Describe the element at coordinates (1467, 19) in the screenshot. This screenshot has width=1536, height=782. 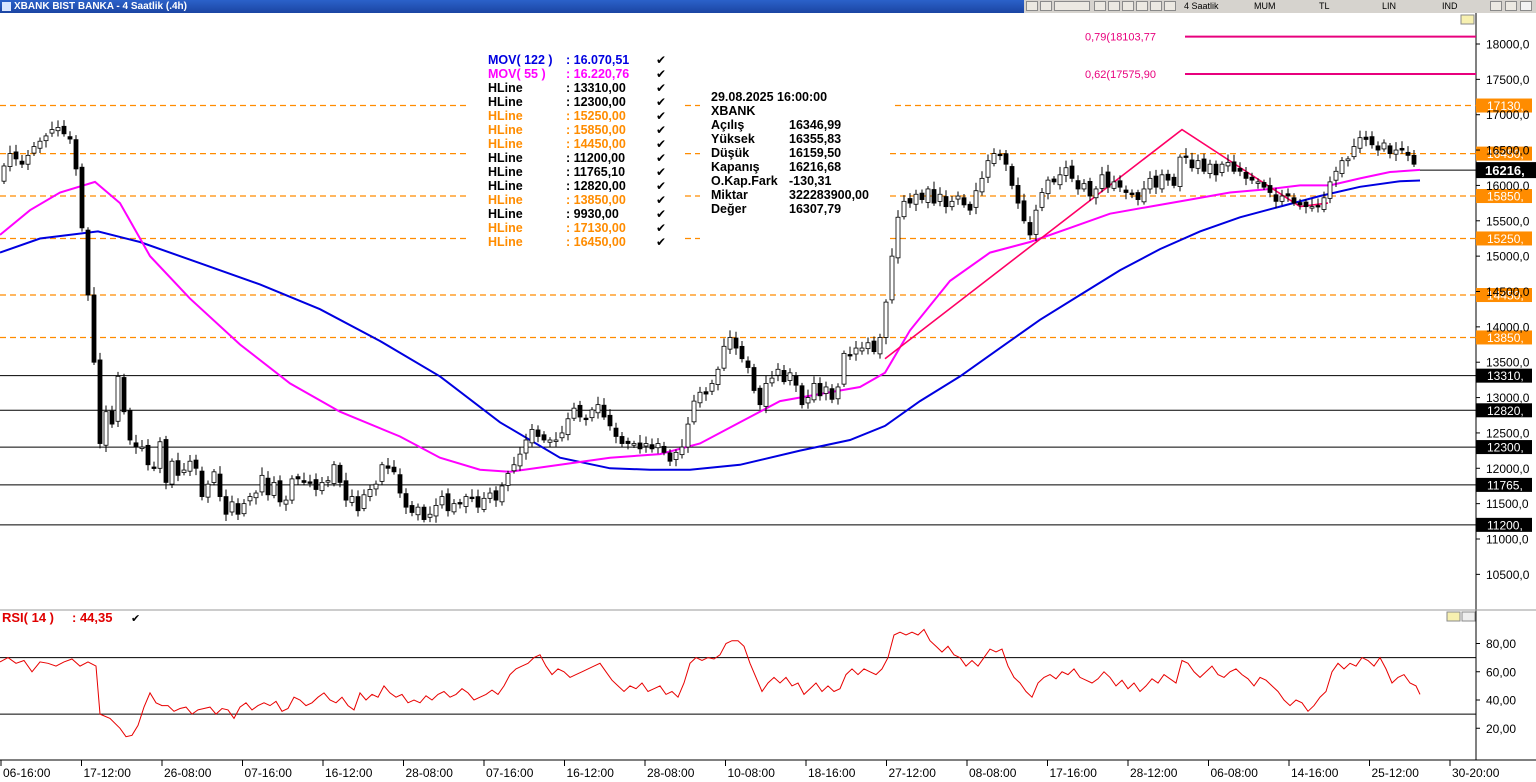
I see `panel-restore-icon` at that location.